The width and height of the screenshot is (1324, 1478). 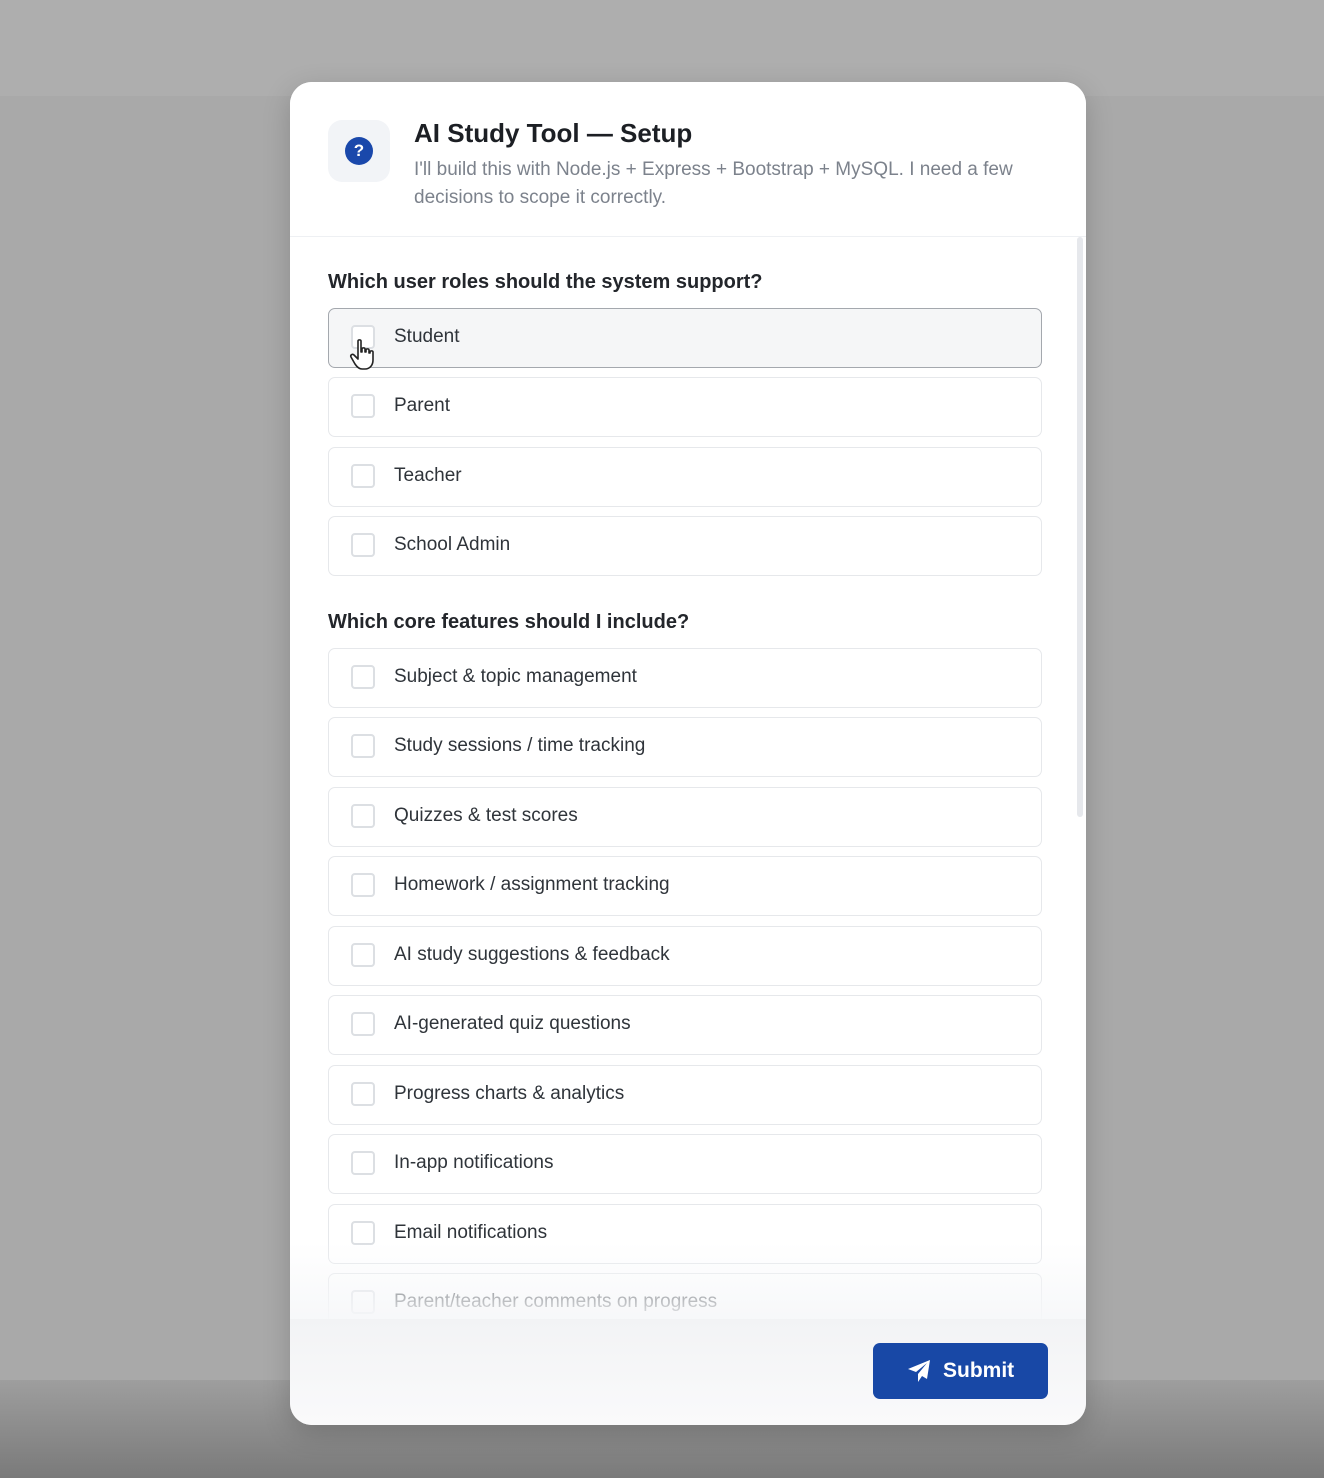 I want to click on option-homework: Homework / assignment tracking, so click(x=685, y=886).